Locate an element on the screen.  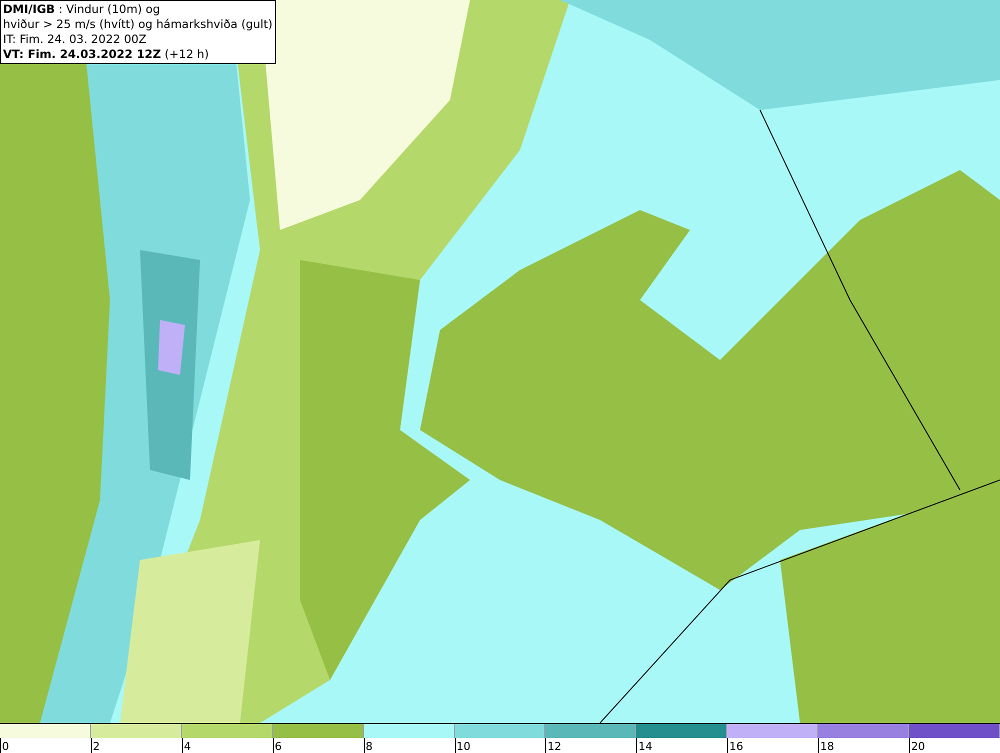
legend-label: 12 is located at coordinates (554, 746).